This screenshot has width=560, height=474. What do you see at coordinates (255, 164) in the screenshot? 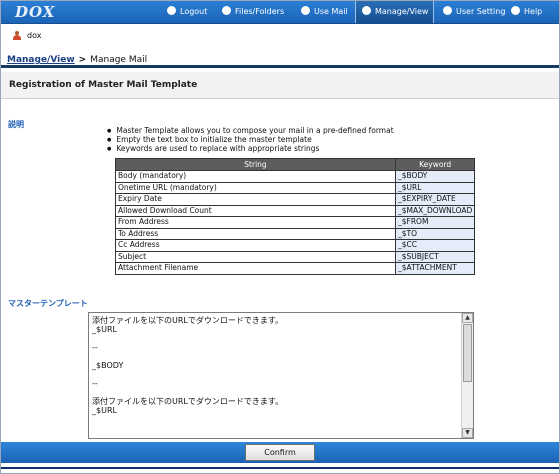
I see `header-string: String` at bounding box center [255, 164].